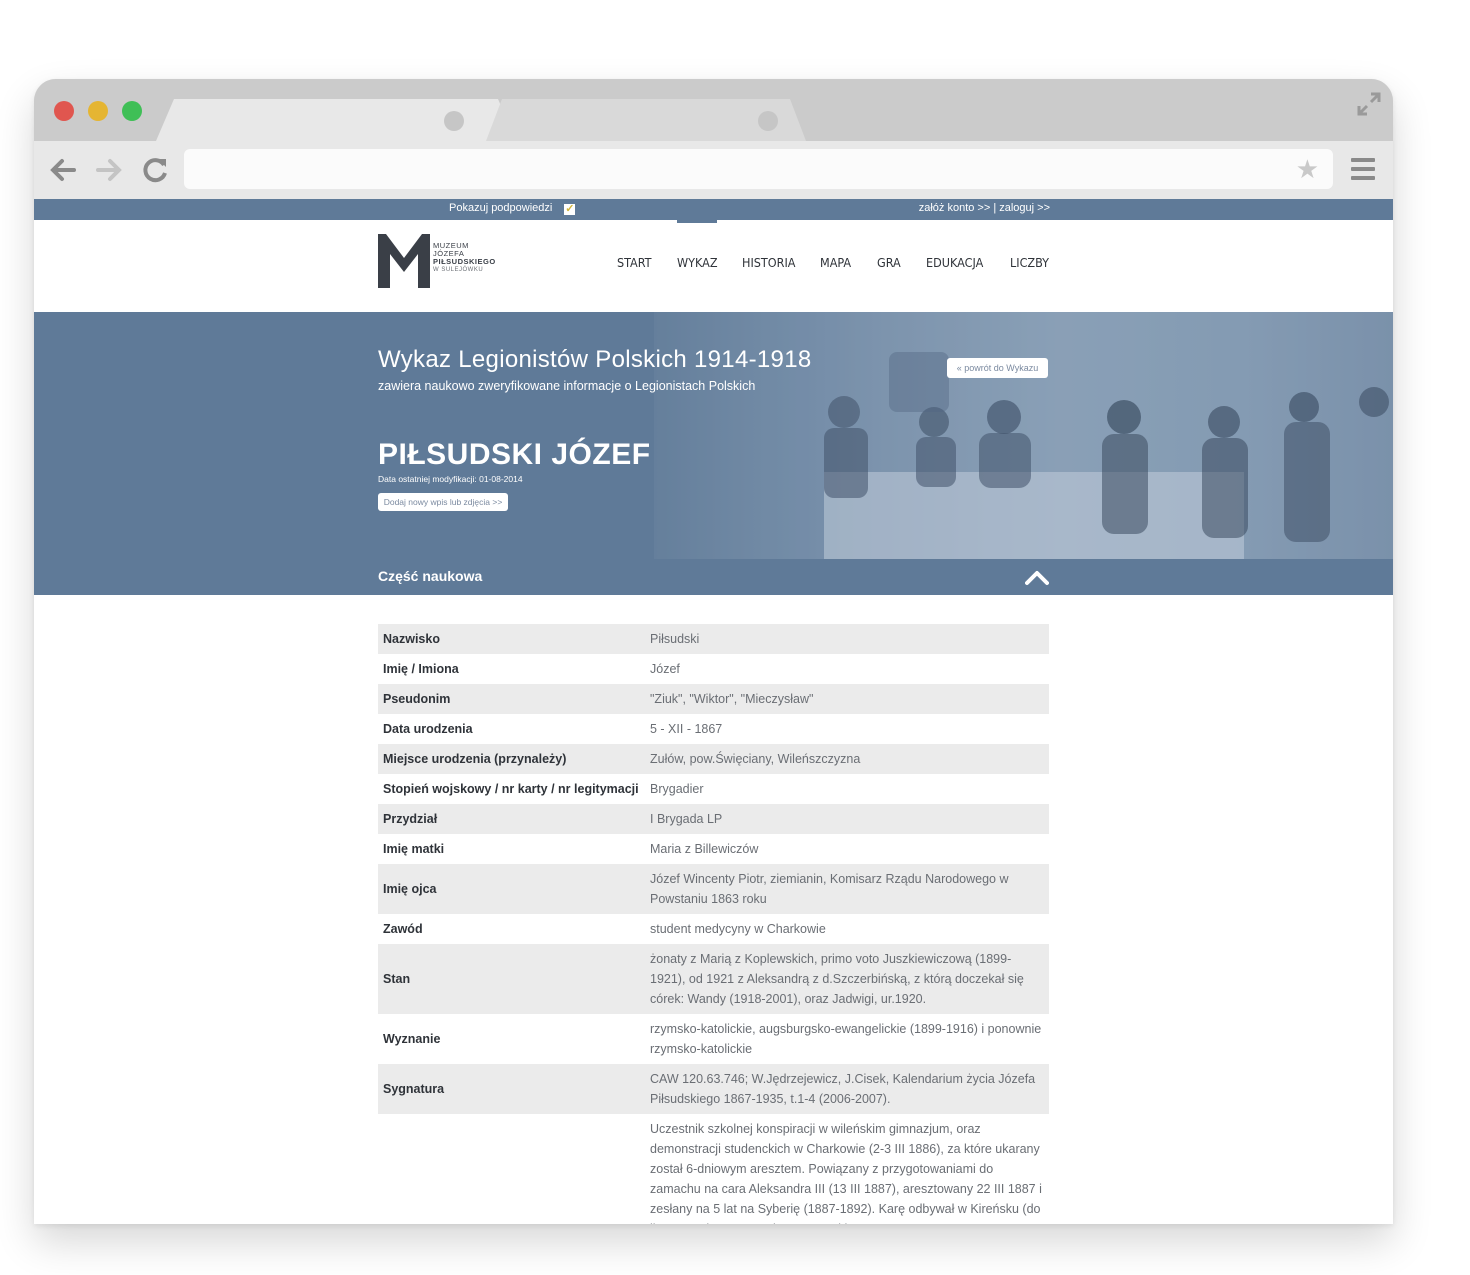  What do you see at coordinates (889, 262) in the screenshot?
I see `menu-item-gra: GRA` at bounding box center [889, 262].